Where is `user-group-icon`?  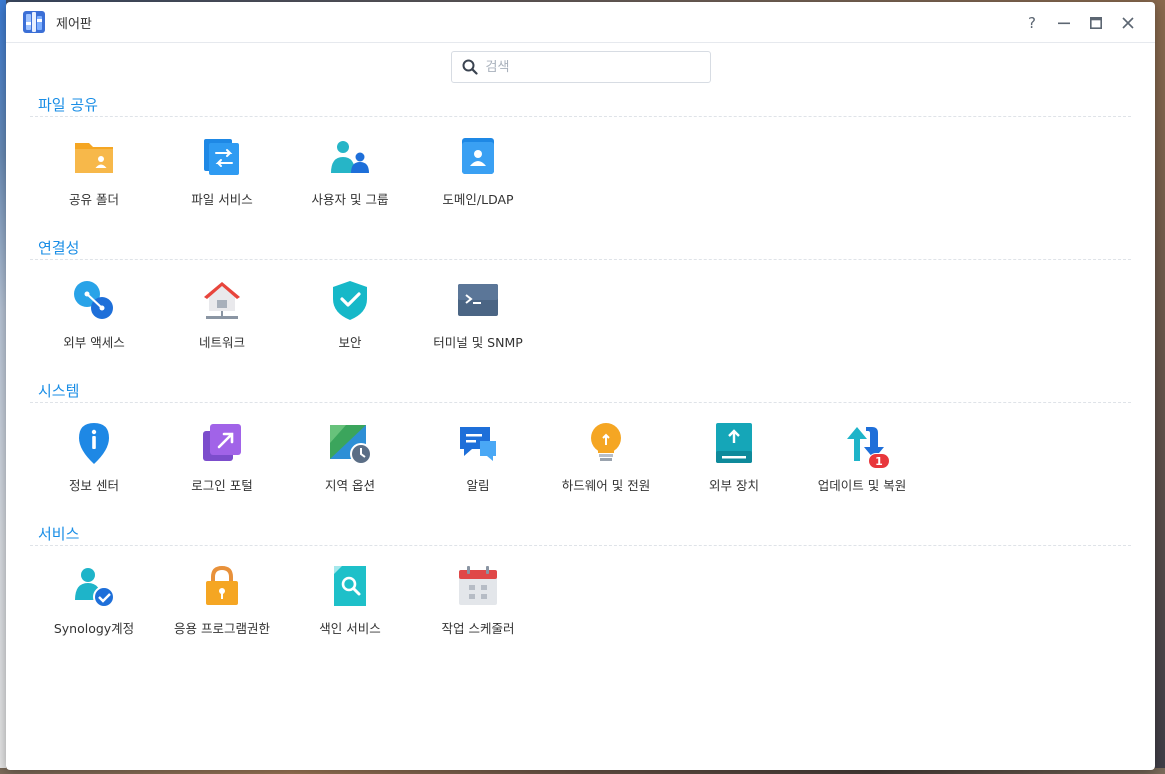 user-group-icon is located at coordinates (350, 157).